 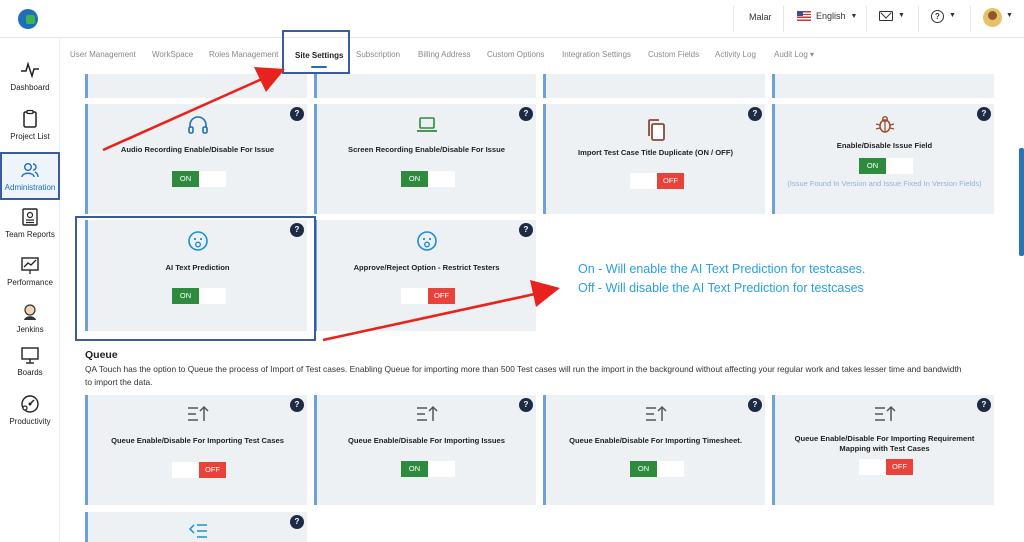 What do you see at coordinates (30, 421) in the screenshot?
I see `sidebar-item-label: Productivity` at bounding box center [30, 421].